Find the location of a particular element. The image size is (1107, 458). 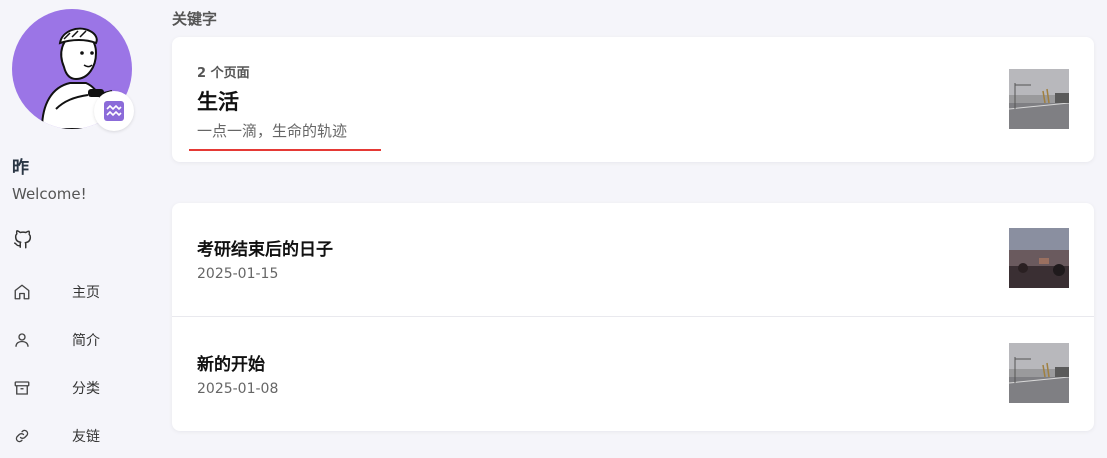

article-date: 2025-01-15 is located at coordinates (238, 274).